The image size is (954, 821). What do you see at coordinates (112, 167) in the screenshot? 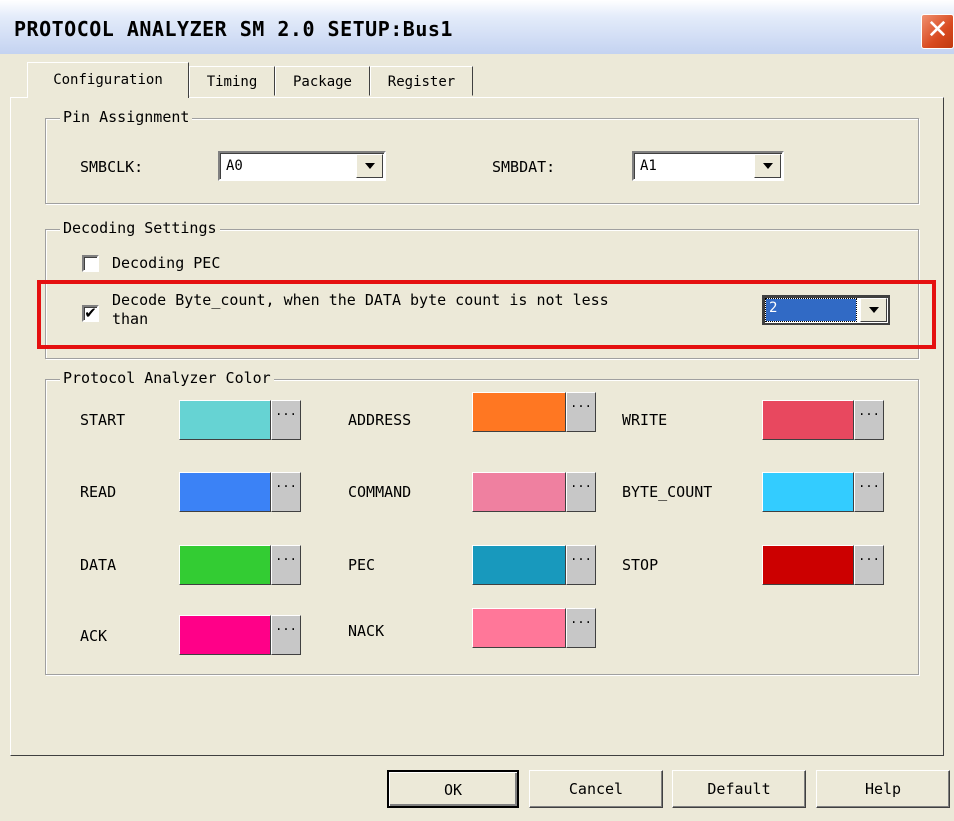
I see `smbclk-label: SMBCLK:` at bounding box center [112, 167].